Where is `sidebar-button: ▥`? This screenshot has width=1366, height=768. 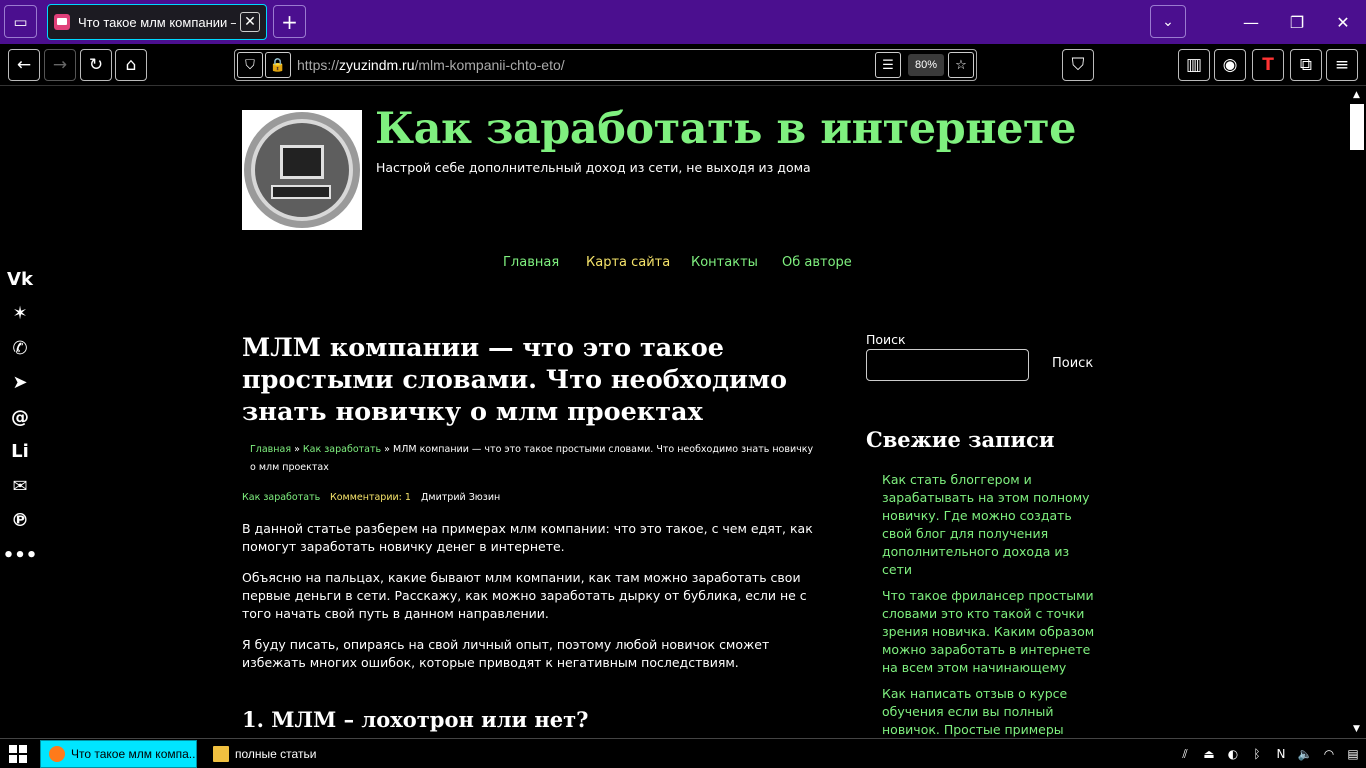 sidebar-button: ▥ is located at coordinates (1194, 65).